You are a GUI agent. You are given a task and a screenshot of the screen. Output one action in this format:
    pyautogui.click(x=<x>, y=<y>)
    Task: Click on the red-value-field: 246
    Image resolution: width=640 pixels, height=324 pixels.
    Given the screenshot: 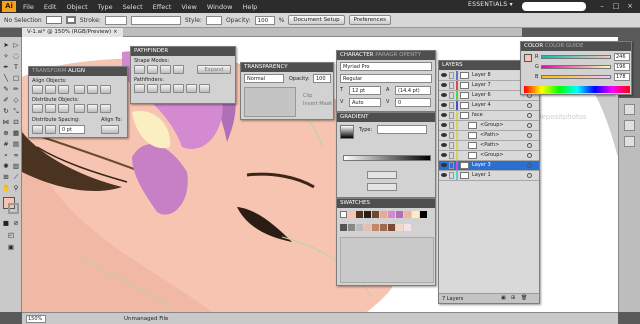 What is the action you would take?
    pyautogui.click(x=622, y=57)
    